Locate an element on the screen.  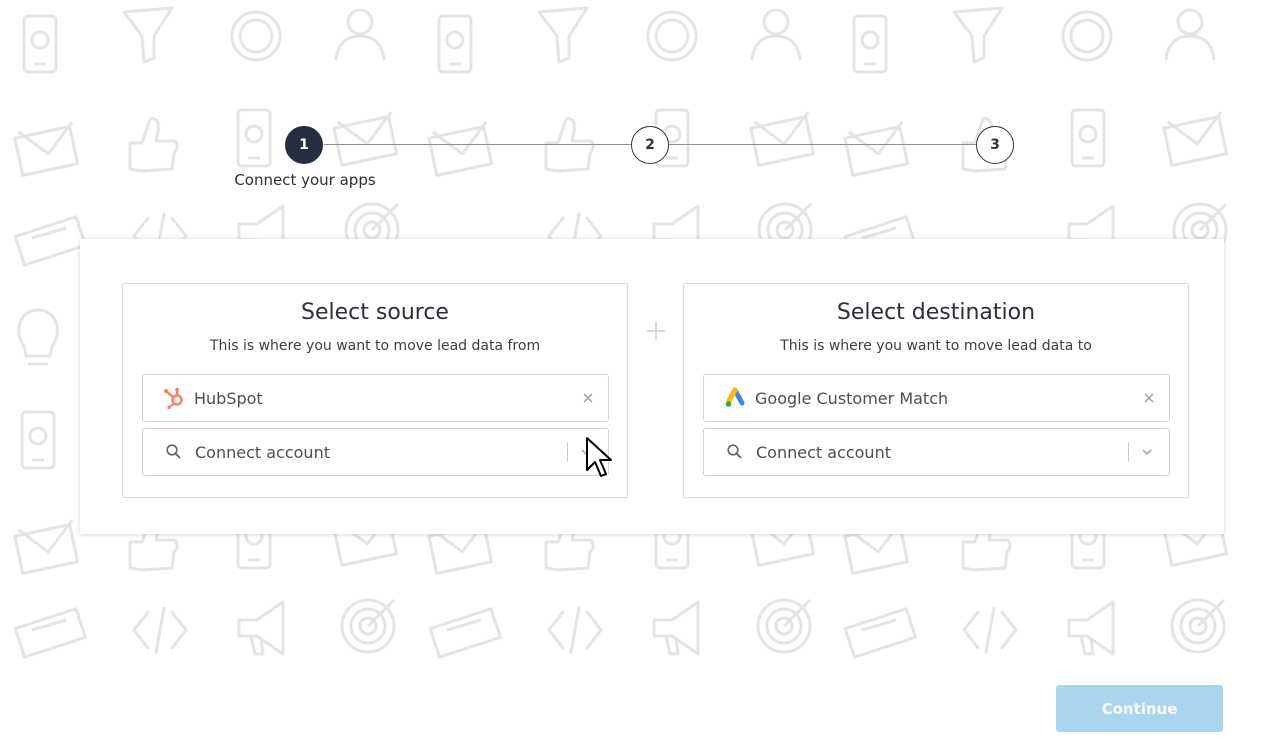
step-3-indicator: 3 is located at coordinates (995, 145).